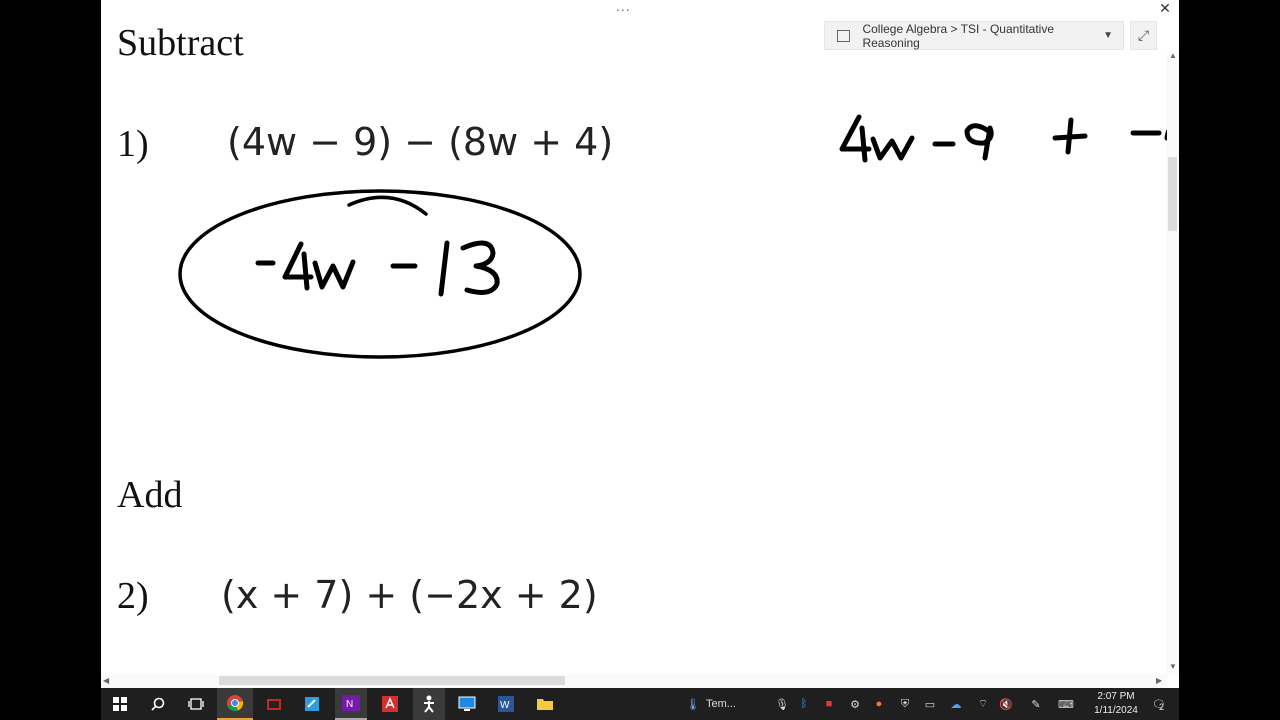 The image size is (1280, 720). What do you see at coordinates (879, 704) in the screenshot?
I see `tray-app2-icon: ●` at bounding box center [879, 704].